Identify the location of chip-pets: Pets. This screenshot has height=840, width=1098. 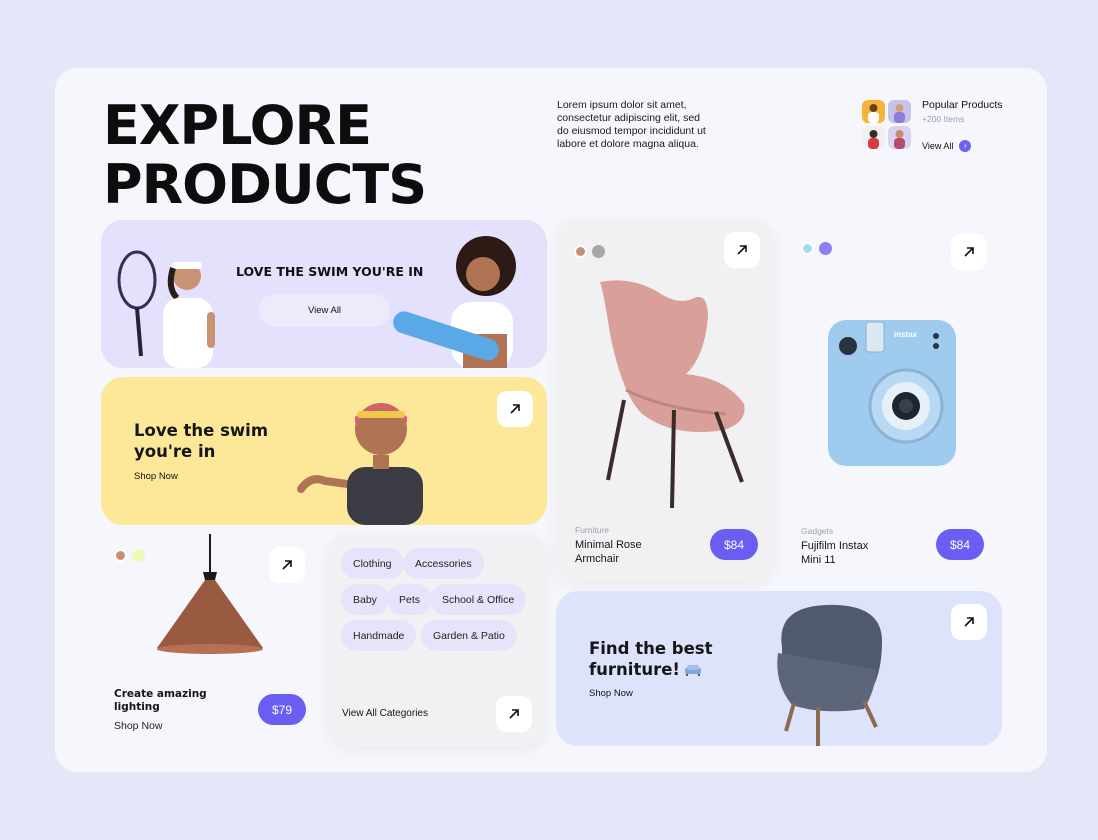
(410, 599).